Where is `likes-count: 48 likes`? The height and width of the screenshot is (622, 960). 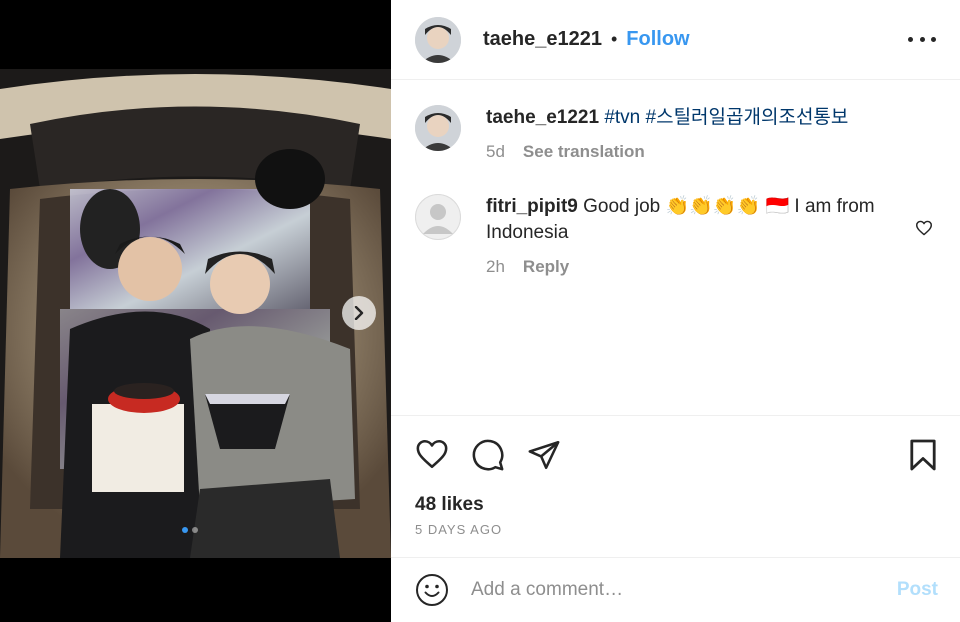 likes-count: 48 likes is located at coordinates (449, 505).